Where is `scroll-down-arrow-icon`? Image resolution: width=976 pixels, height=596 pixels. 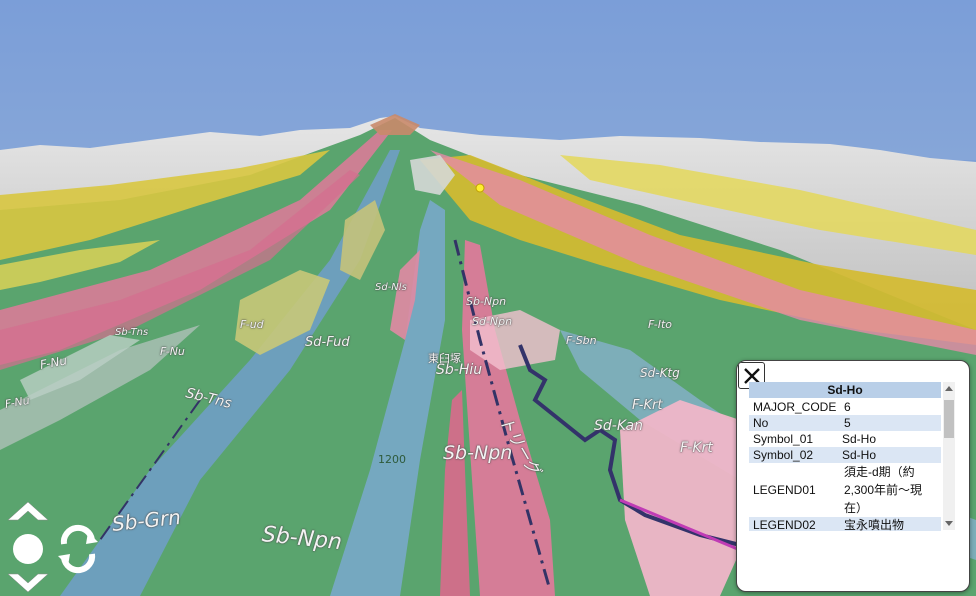 scroll-down-arrow-icon is located at coordinates (949, 523).